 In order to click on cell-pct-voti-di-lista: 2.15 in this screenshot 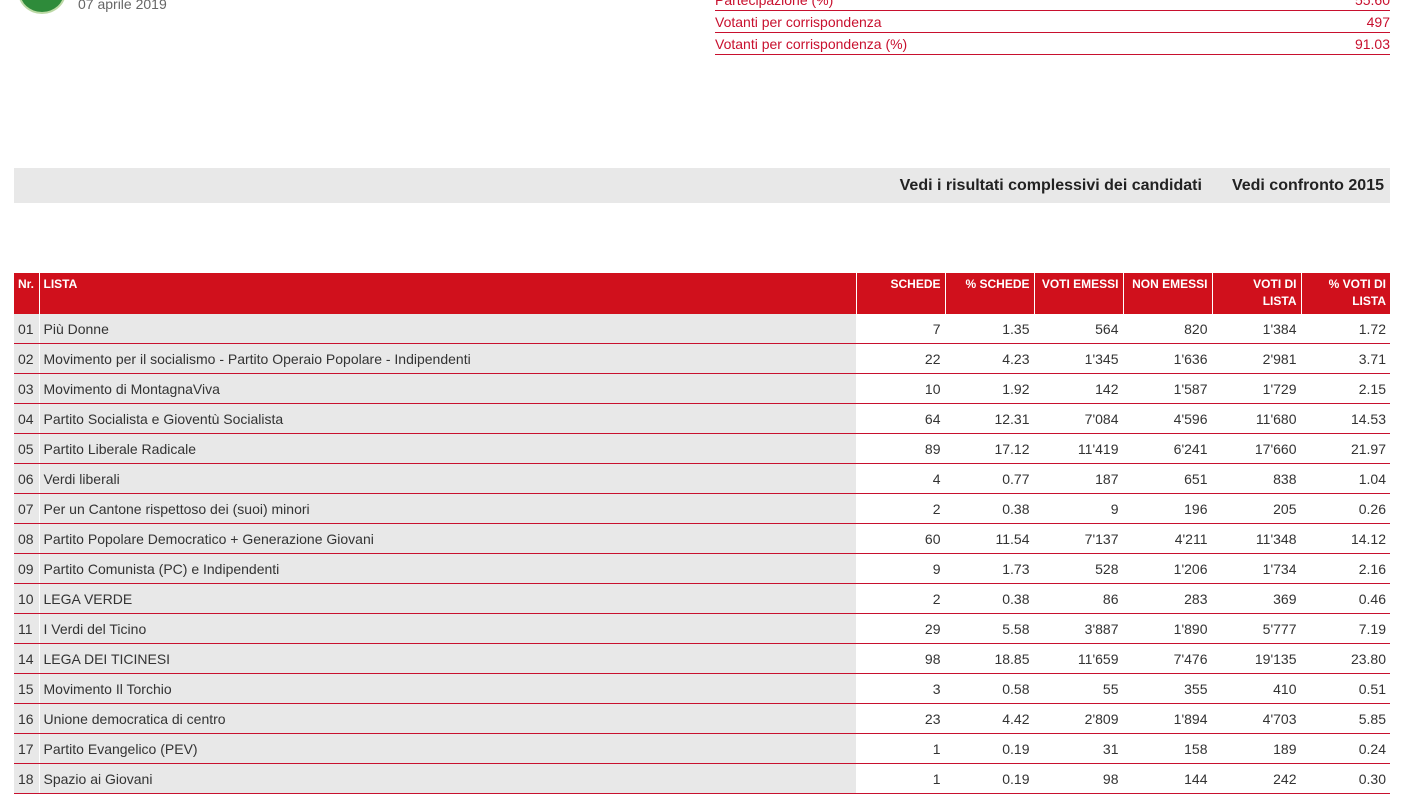, I will do `click(1345, 388)`.